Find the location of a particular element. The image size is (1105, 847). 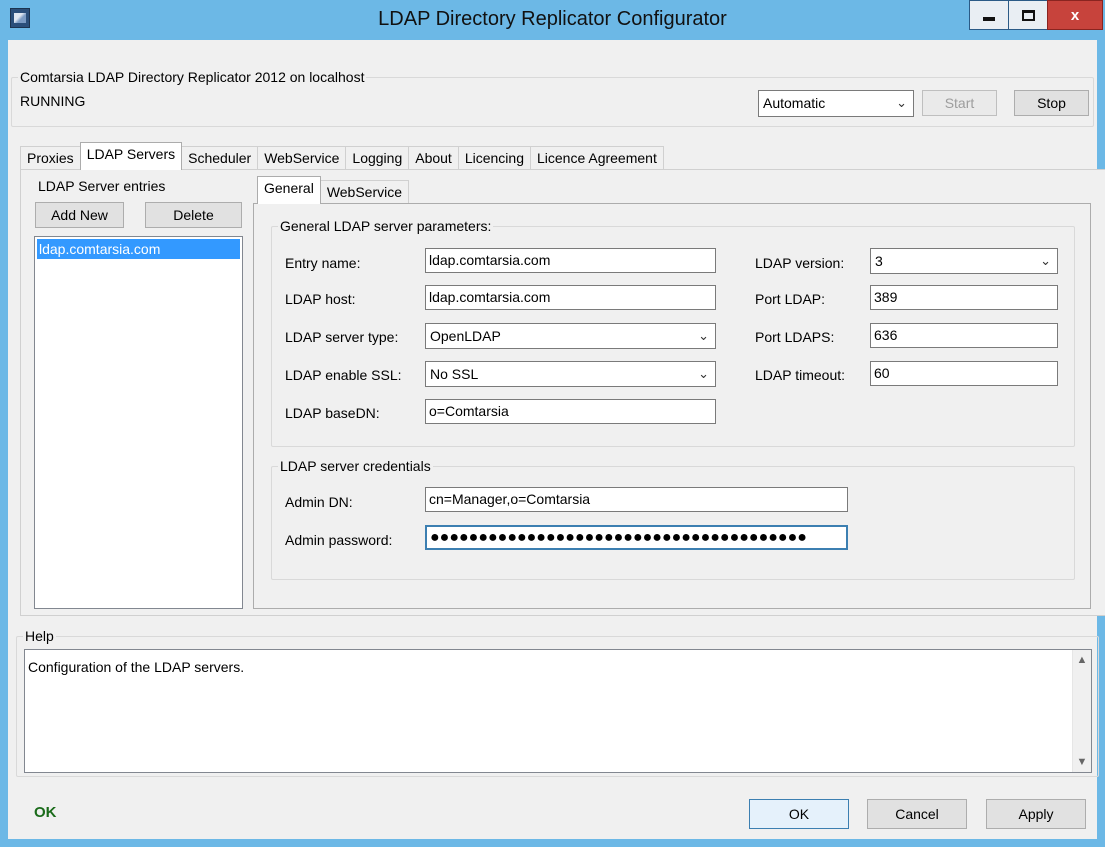

admin-password-label: Admin password: is located at coordinates (339, 540).